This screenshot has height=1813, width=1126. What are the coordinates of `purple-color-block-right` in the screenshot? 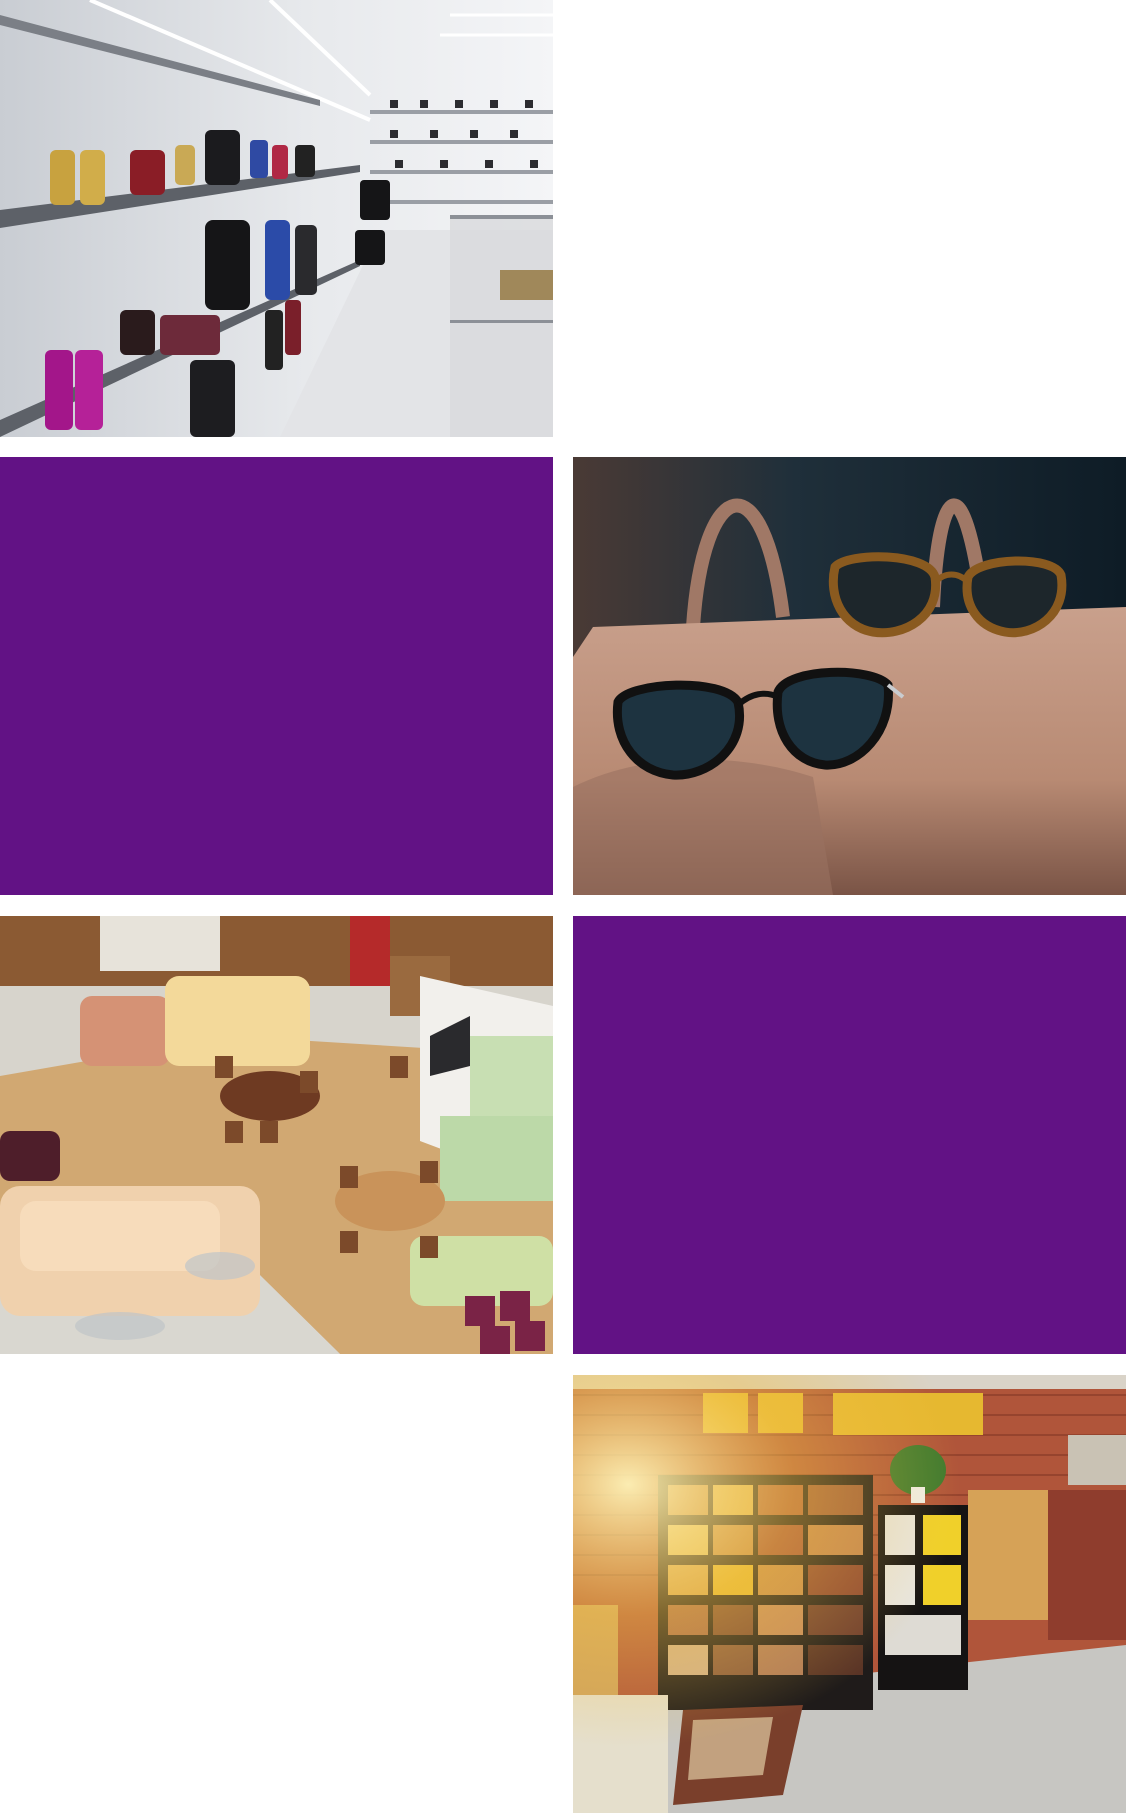 It's located at (849, 1135).